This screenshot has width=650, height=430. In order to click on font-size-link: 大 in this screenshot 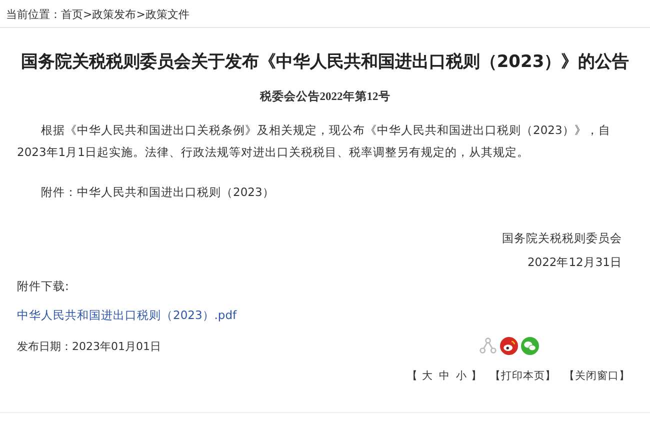, I will do `click(427, 376)`.